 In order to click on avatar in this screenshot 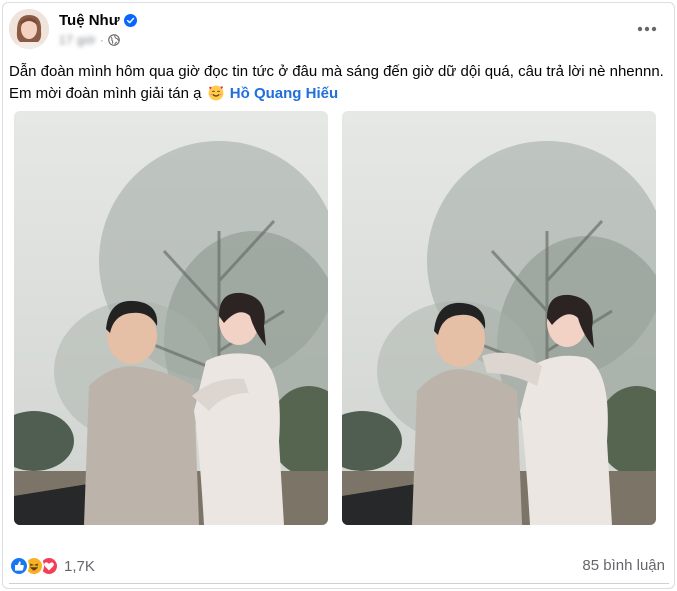, I will do `click(29, 29)`.